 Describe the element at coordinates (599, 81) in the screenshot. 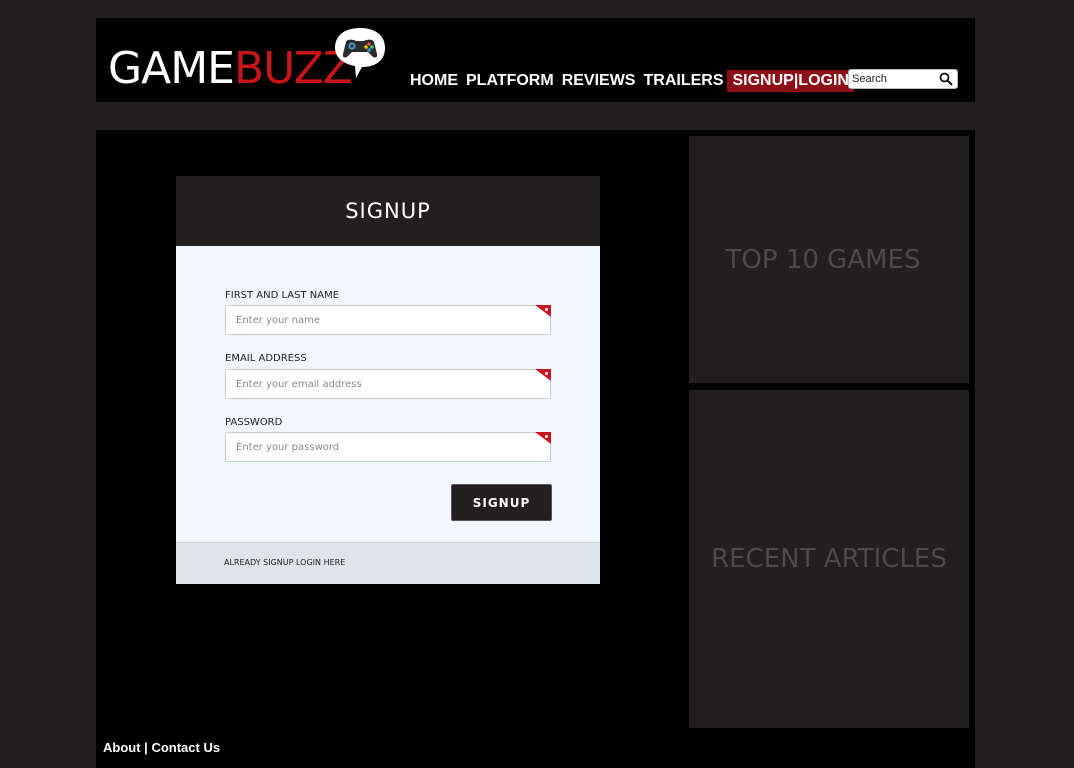

I see `nav-reviews: REVIEWS` at that location.